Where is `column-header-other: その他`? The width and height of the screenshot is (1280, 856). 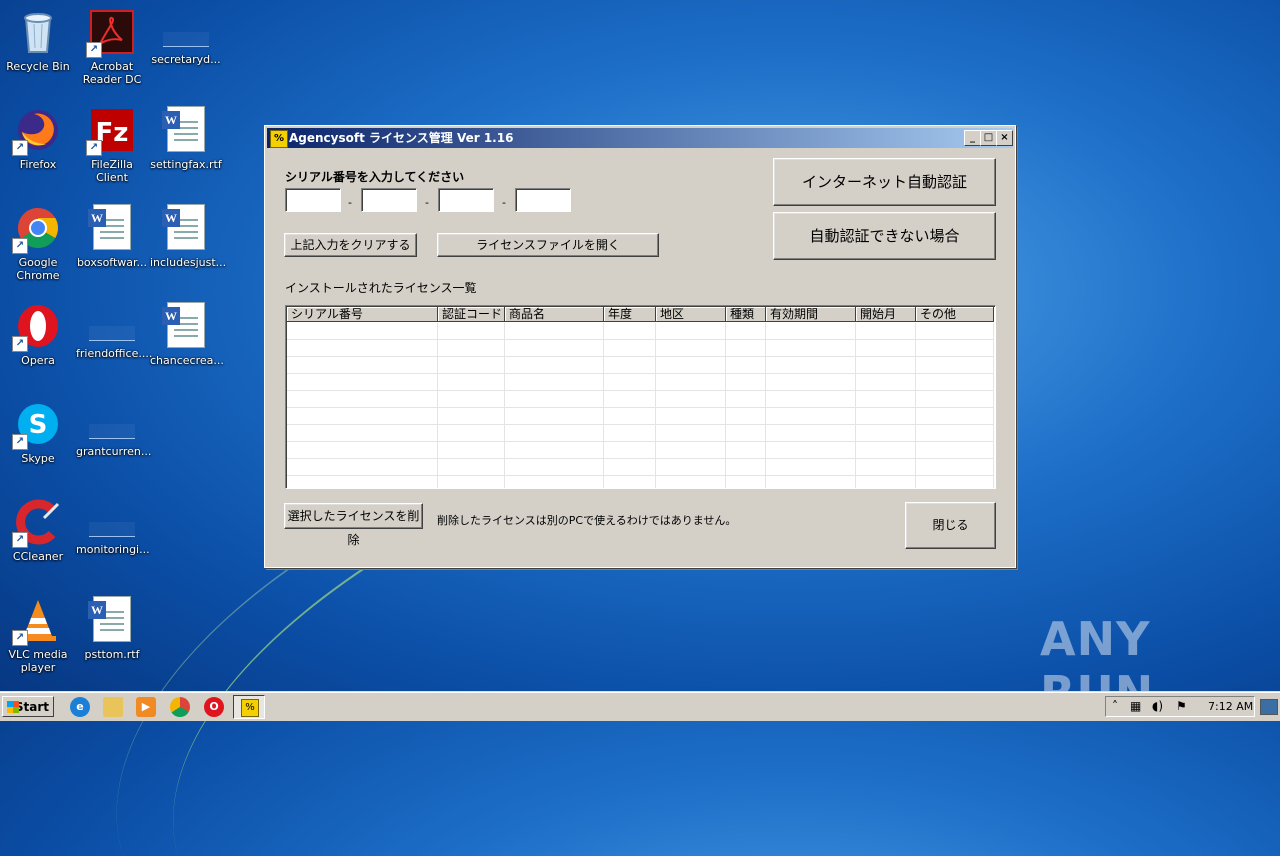
column-header-other: その他 is located at coordinates (955, 314).